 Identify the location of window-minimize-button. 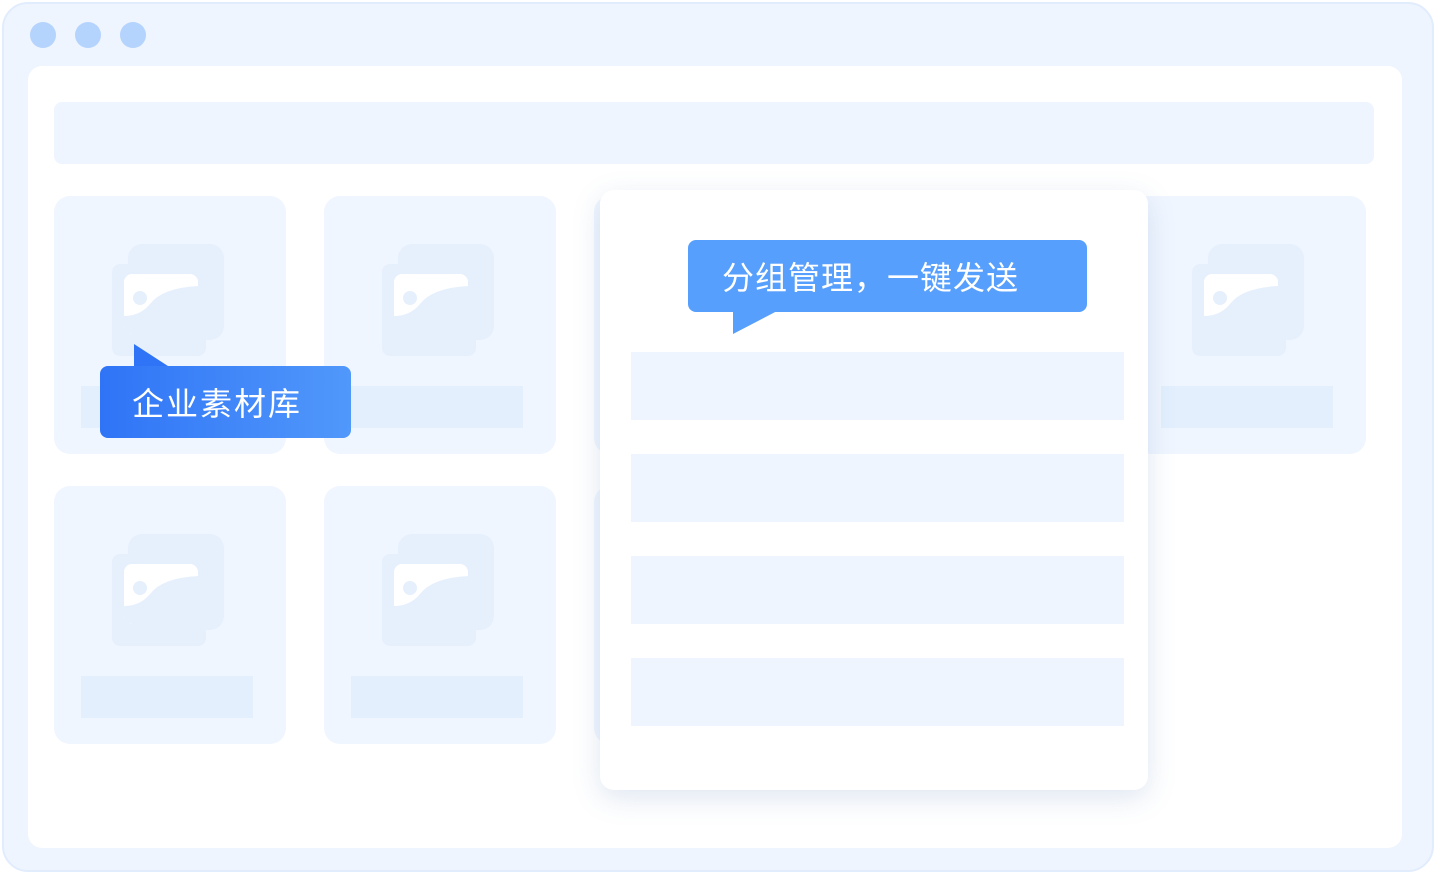
(88, 35).